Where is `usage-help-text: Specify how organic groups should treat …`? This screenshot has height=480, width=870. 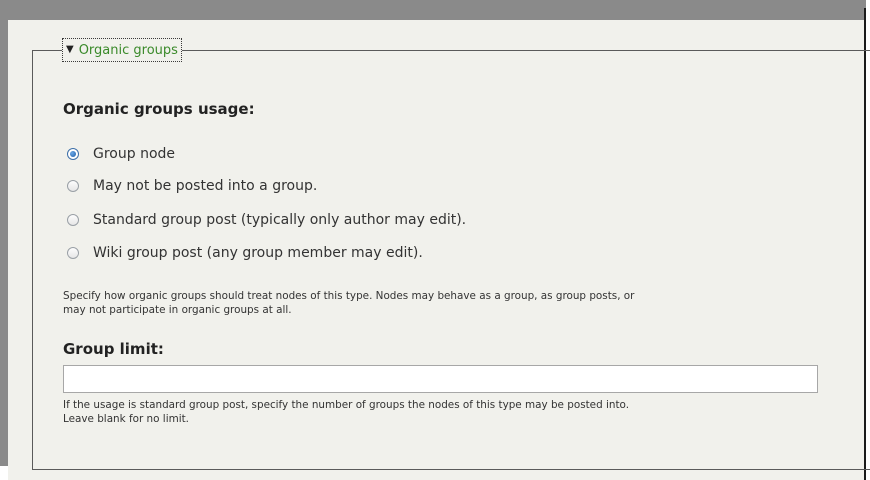
usage-help-text: Specify how organic groups should treat … is located at coordinates (458, 303).